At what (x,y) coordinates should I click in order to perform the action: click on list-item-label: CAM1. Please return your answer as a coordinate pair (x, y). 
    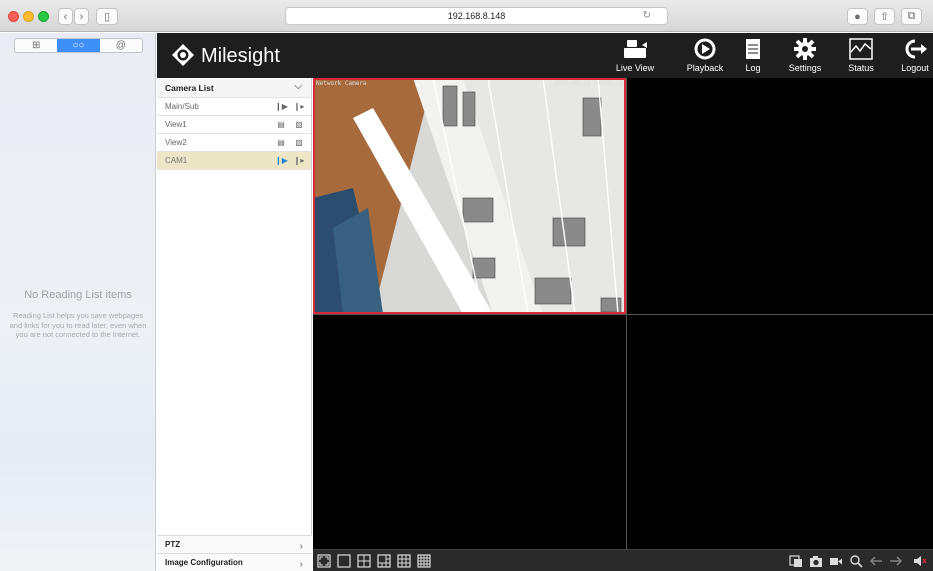
    Looking at the image, I should click on (176, 160).